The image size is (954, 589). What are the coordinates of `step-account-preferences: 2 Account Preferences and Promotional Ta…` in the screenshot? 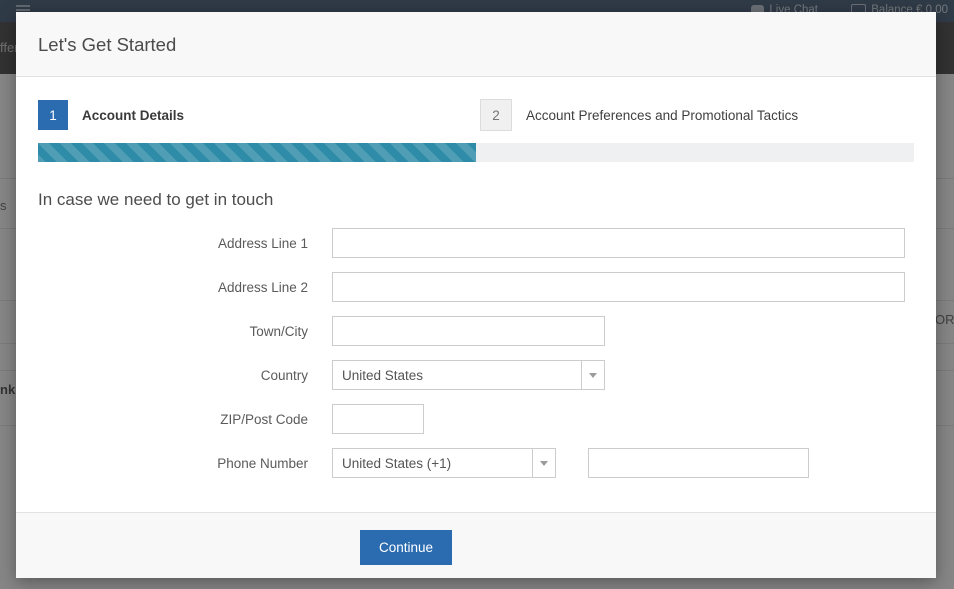 It's located at (639, 115).